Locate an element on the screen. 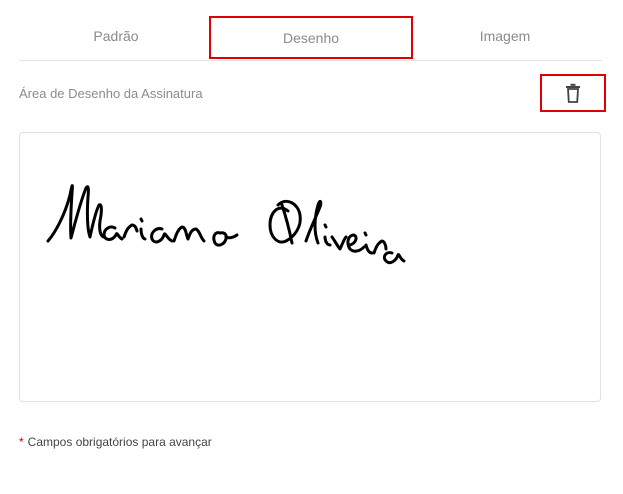  clear-signature-button is located at coordinates (573, 93).